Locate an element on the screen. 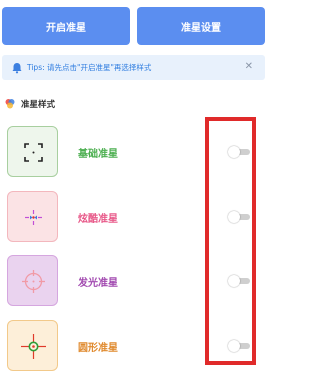 The height and width of the screenshot is (385, 320). style-thumb-cool is located at coordinates (32, 216).